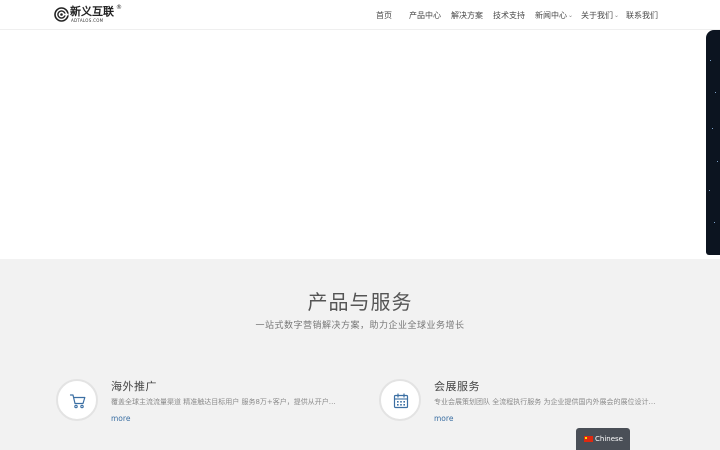 Image resolution: width=720 pixels, height=450 pixels. I want to click on nav-item-about: 关于我们⌄, so click(600, 15).